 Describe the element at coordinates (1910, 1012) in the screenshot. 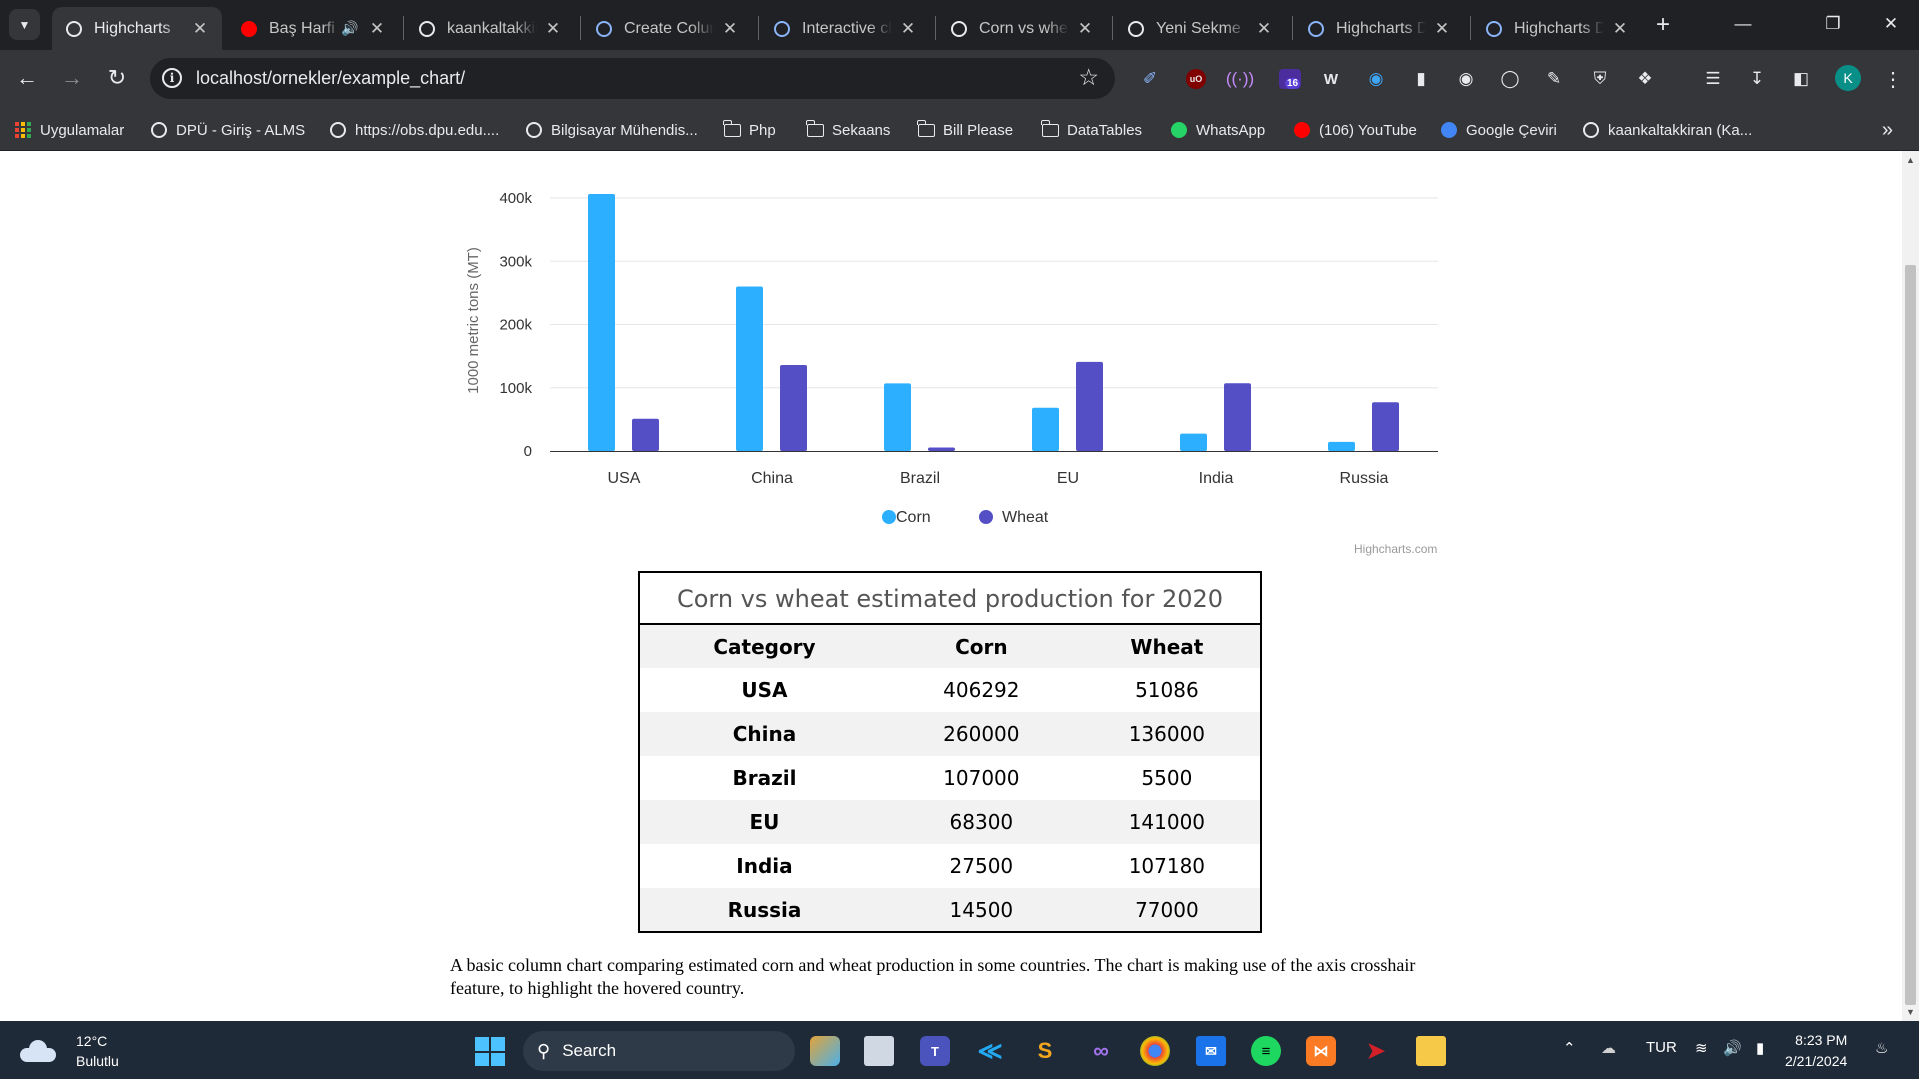

I see `scroll-down-icon: ▼` at that location.